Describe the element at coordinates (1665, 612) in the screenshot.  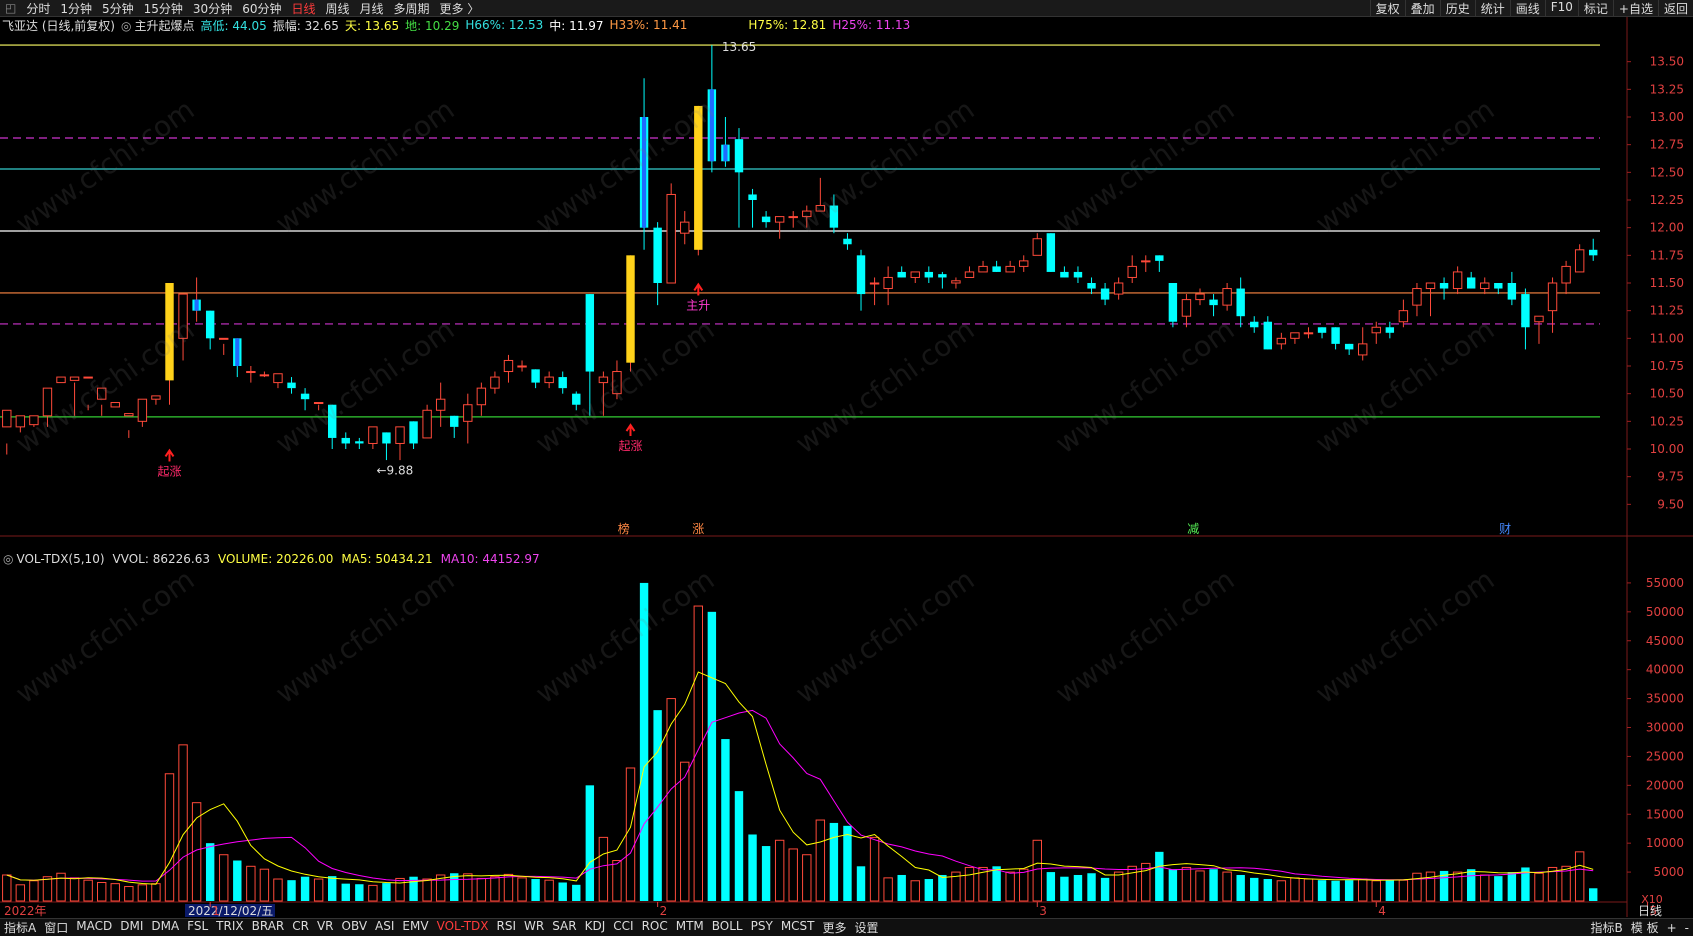
I see `volume-tick-label: 50000` at that location.